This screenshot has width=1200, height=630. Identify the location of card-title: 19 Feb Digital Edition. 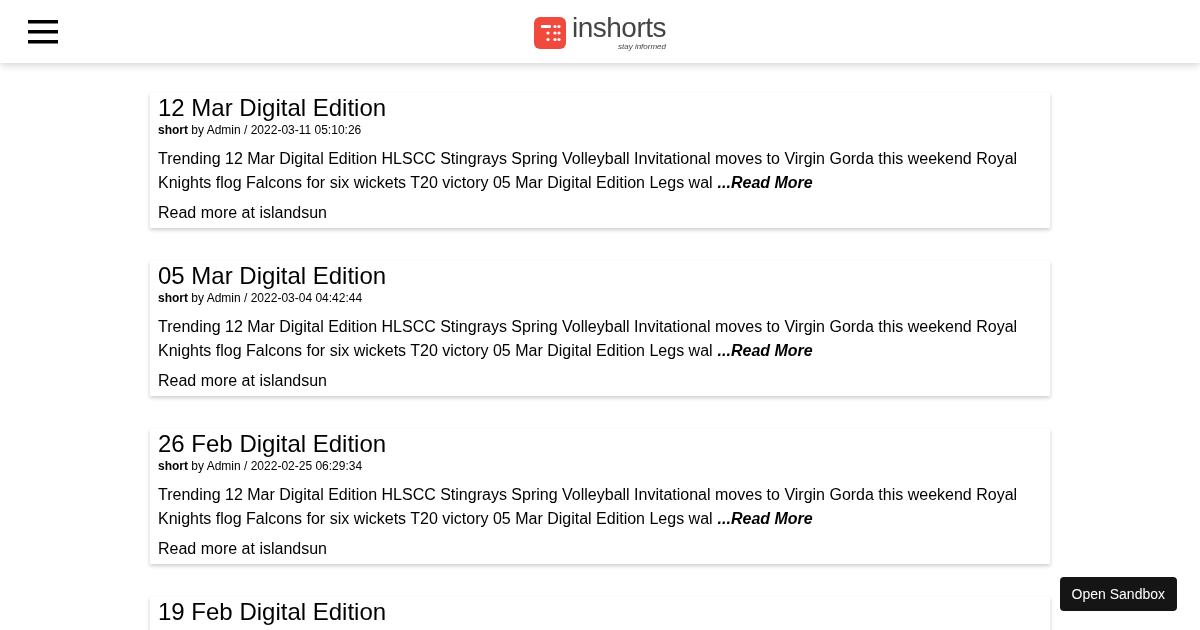
(273, 611).